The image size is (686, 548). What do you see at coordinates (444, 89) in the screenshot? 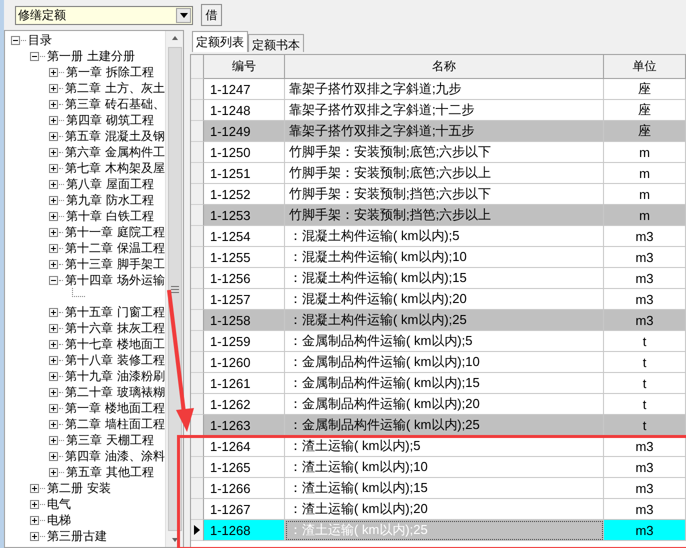
I see `table-cell: 靠架子搭竹双排之字斜道;九步` at bounding box center [444, 89].